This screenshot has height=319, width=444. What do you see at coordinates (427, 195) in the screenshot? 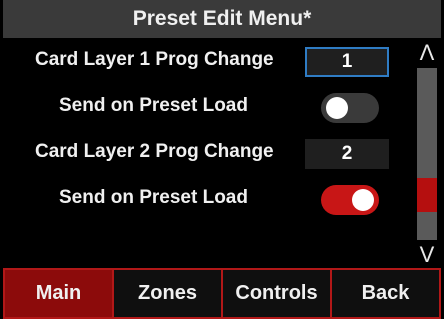
I see `scroll-thumb` at bounding box center [427, 195].